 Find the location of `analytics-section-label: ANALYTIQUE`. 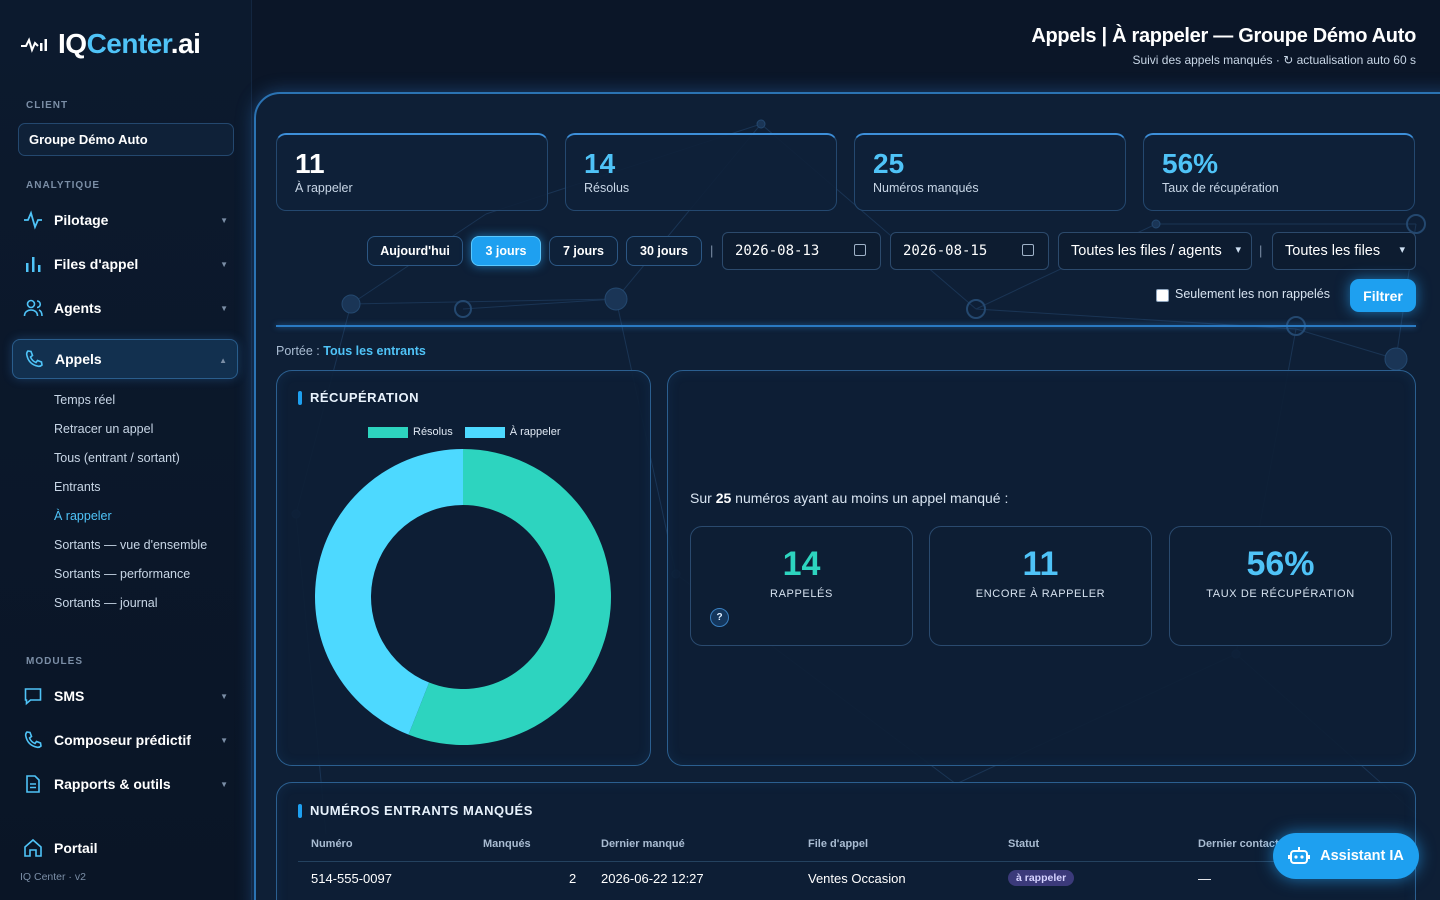

analytics-section-label: ANALYTIQUE is located at coordinates (63, 185).